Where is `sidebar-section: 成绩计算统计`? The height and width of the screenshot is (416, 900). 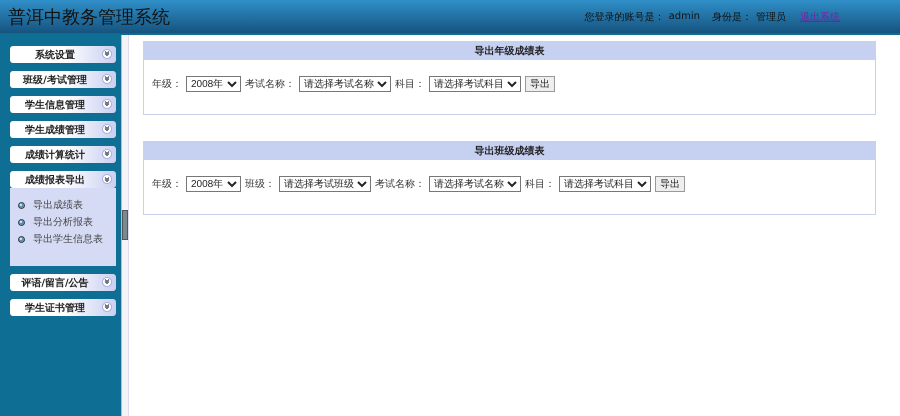
sidebar-section: 成绩计算统计 is located at coordinates (63, 154).